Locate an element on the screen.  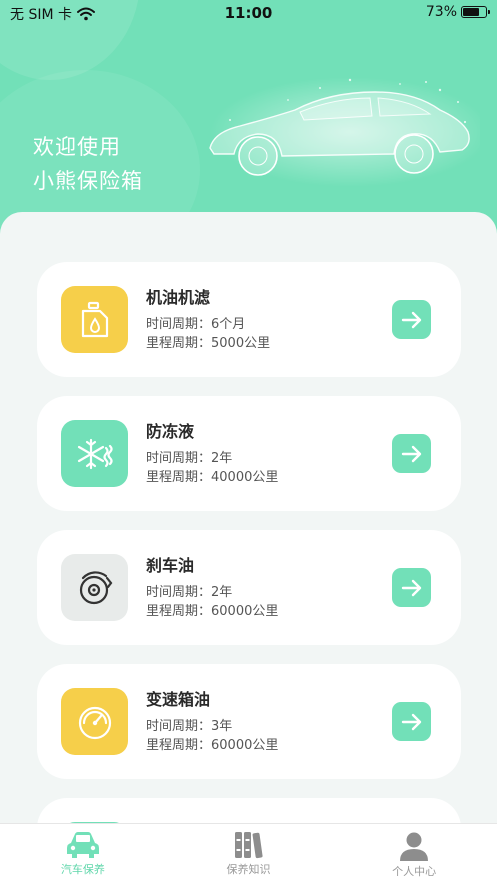
tab-car-maintenance: 汽车保养 is located at coordinates (83, 853).